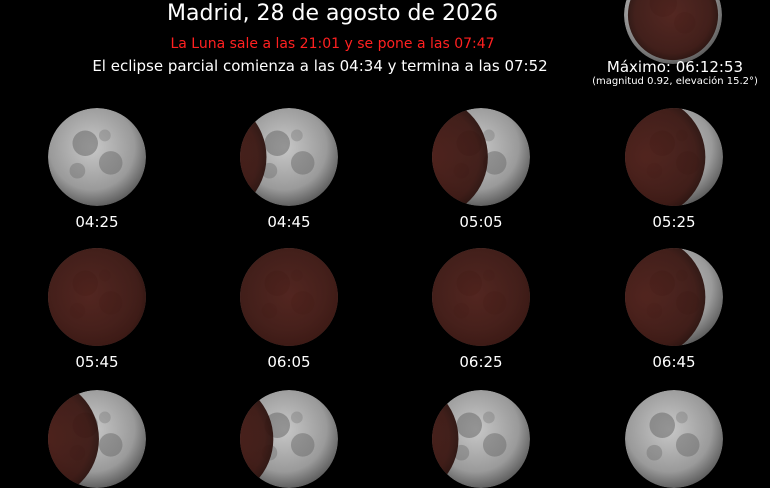  Describe the element at coordinates (481, 362) in the screenshot. I see `phase-time-label: 06:25` at that location.